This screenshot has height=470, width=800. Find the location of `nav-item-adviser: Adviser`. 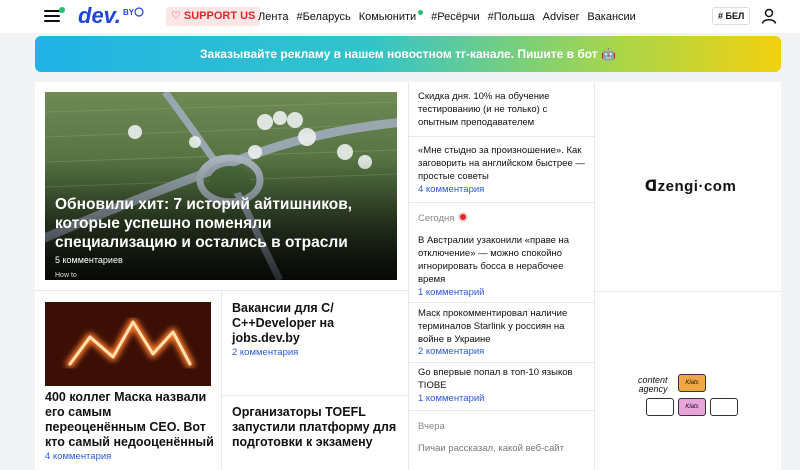

nav-item-adviser: Adviser is located at coordinates (561, 17).